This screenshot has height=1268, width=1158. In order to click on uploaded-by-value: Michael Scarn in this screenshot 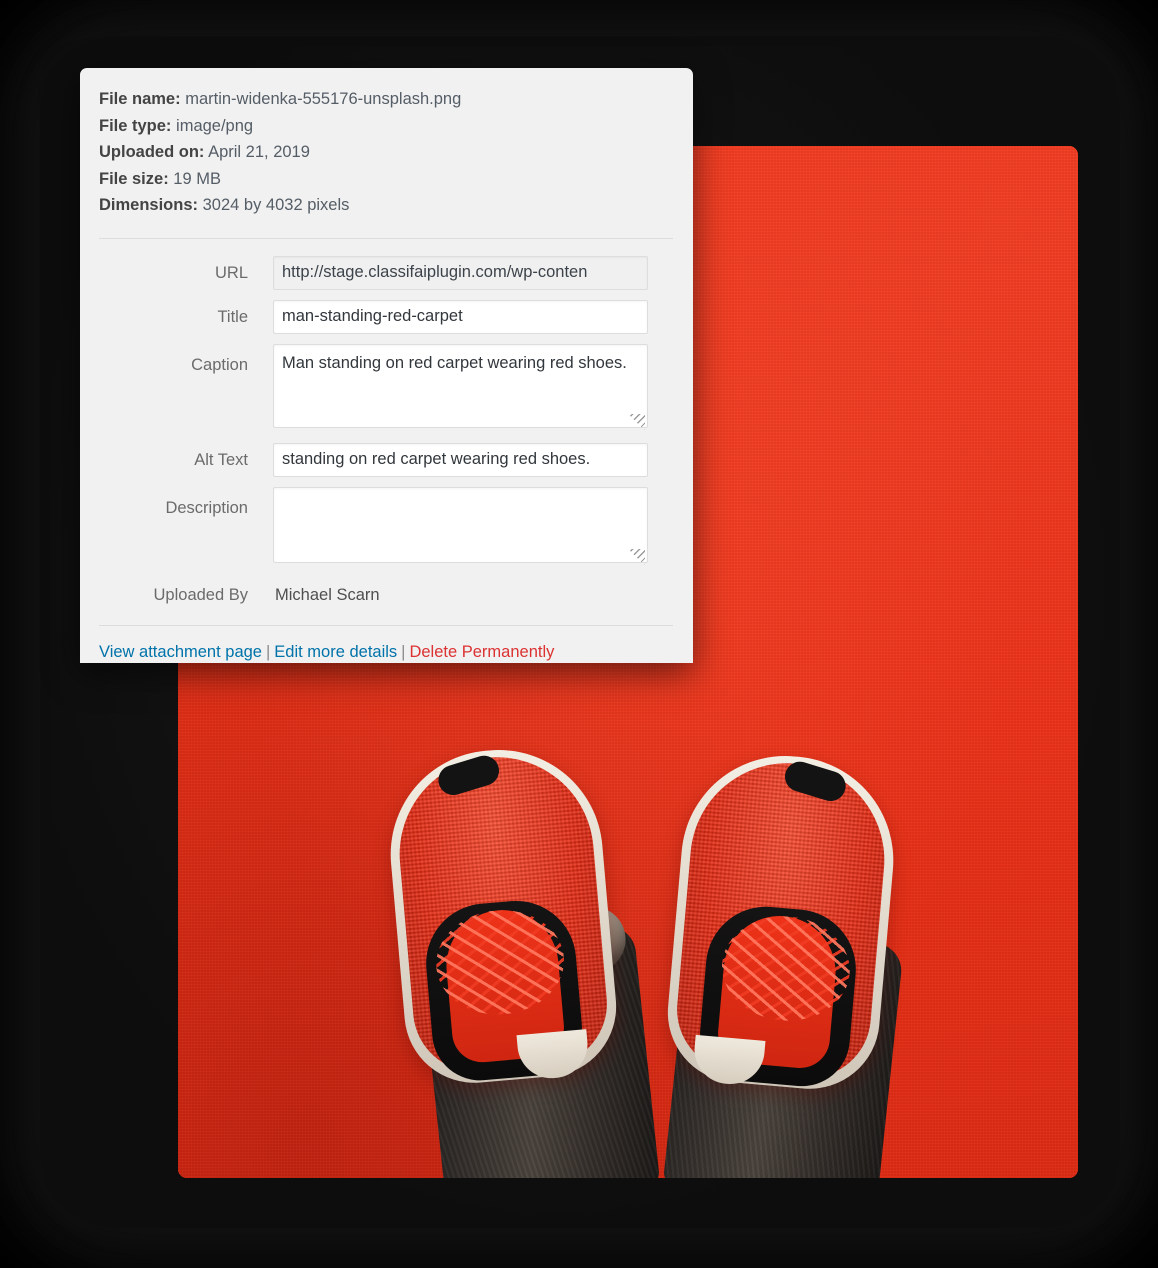, I will do `click(327, 594)`.